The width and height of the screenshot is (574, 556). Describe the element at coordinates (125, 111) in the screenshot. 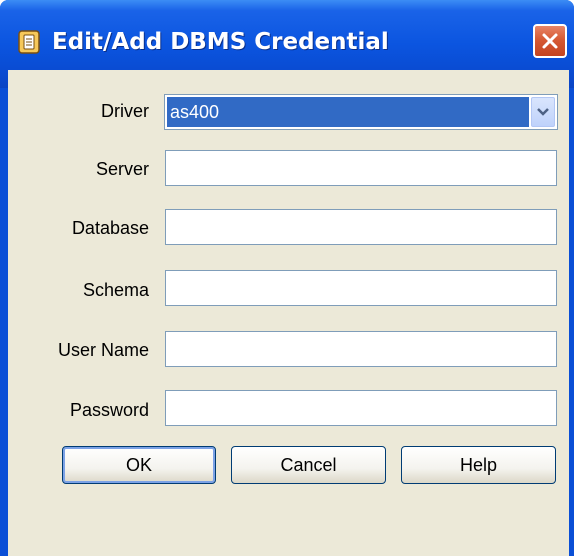

I see `driver-label: Driver` at that location.